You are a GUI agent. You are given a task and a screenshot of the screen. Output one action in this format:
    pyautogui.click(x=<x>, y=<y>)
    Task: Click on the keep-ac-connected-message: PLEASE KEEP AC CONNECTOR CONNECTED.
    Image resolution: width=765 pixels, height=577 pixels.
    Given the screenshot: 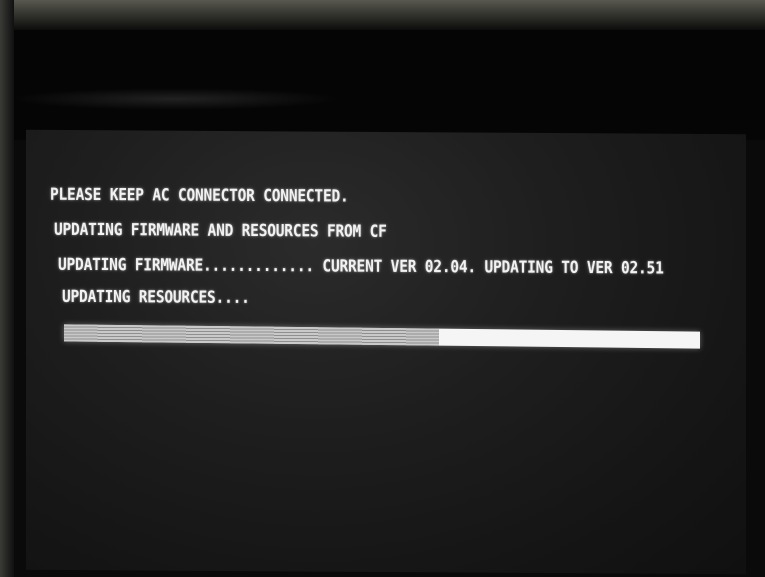 What is the action you would take?
    pyautogui.click(x=199, y=196)
    